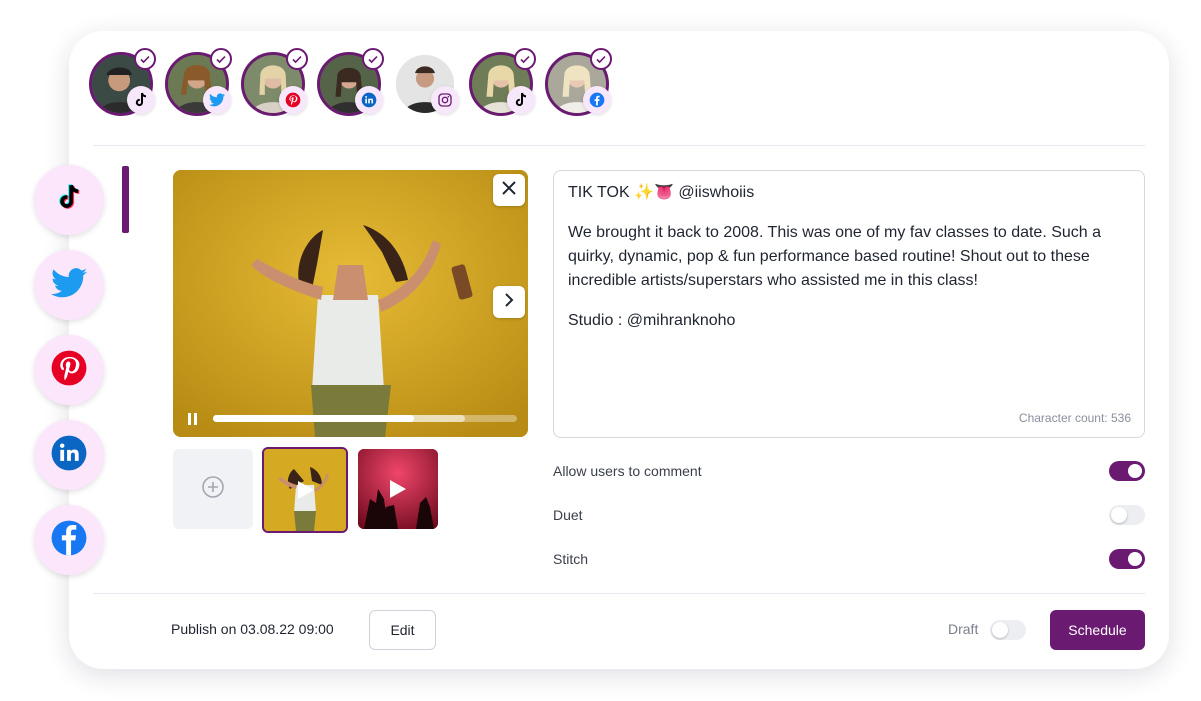  What do you see at coordinates (1127, 559) in the screenshot?
I see `stitch-toggle` at bounding box center [1127, 559].